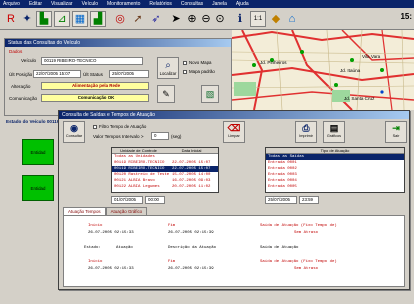 Image resolution: width=414 pixels, height=304 pixels. What do you see at coordinates (210, 94) in the screenshot?
I see `map-button: ▧` at bounding box center [210, 94].